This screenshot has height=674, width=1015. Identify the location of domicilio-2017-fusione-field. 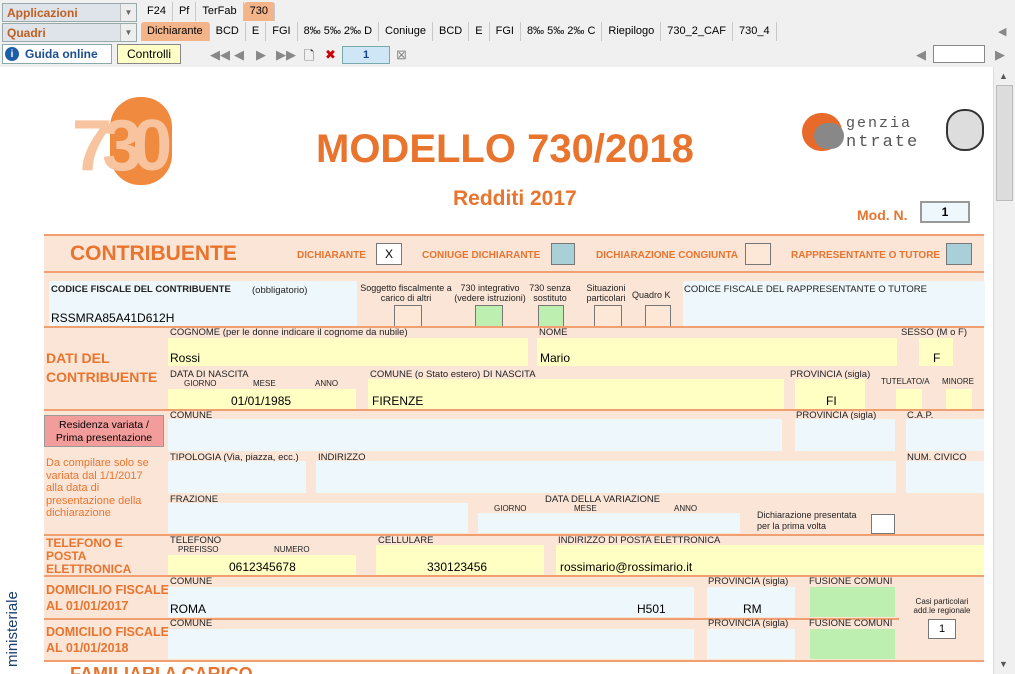
(852, 602).